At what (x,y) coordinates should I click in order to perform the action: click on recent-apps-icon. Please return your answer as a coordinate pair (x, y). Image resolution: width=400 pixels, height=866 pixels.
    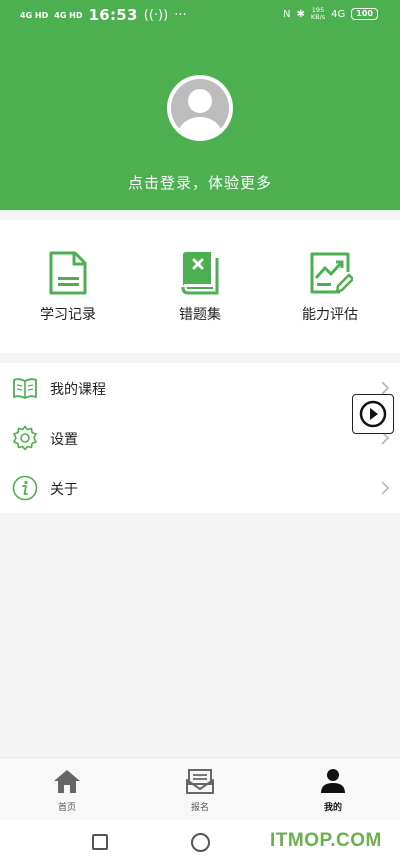
    Looking at the image, I should click on (100, 842).